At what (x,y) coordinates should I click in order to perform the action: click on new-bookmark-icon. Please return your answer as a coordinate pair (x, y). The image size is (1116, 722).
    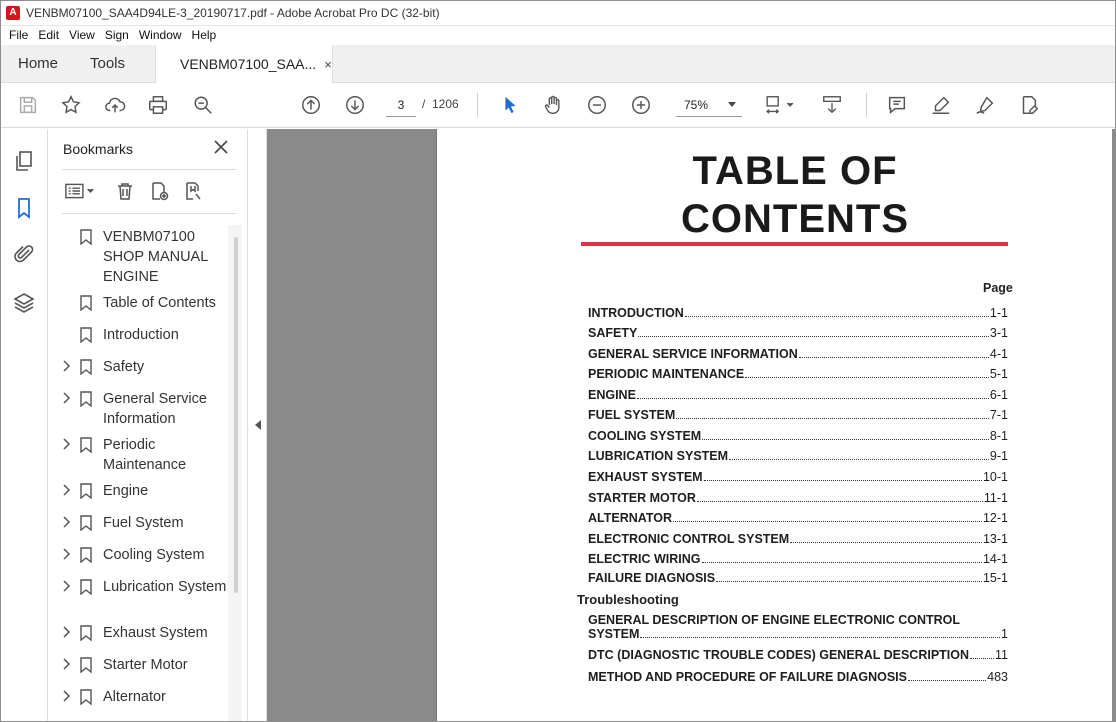
    Looking at the image, I should click on (159, 191).